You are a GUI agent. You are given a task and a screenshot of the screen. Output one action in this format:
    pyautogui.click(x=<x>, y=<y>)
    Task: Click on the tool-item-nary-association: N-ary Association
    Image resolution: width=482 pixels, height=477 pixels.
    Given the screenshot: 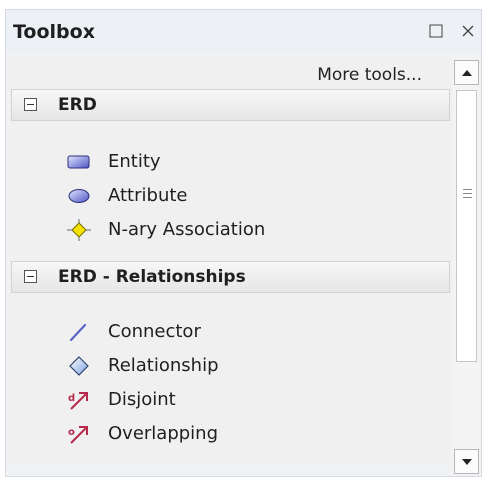 What is the action you would take?
    pyautogui.click(x=229, y=230)
    